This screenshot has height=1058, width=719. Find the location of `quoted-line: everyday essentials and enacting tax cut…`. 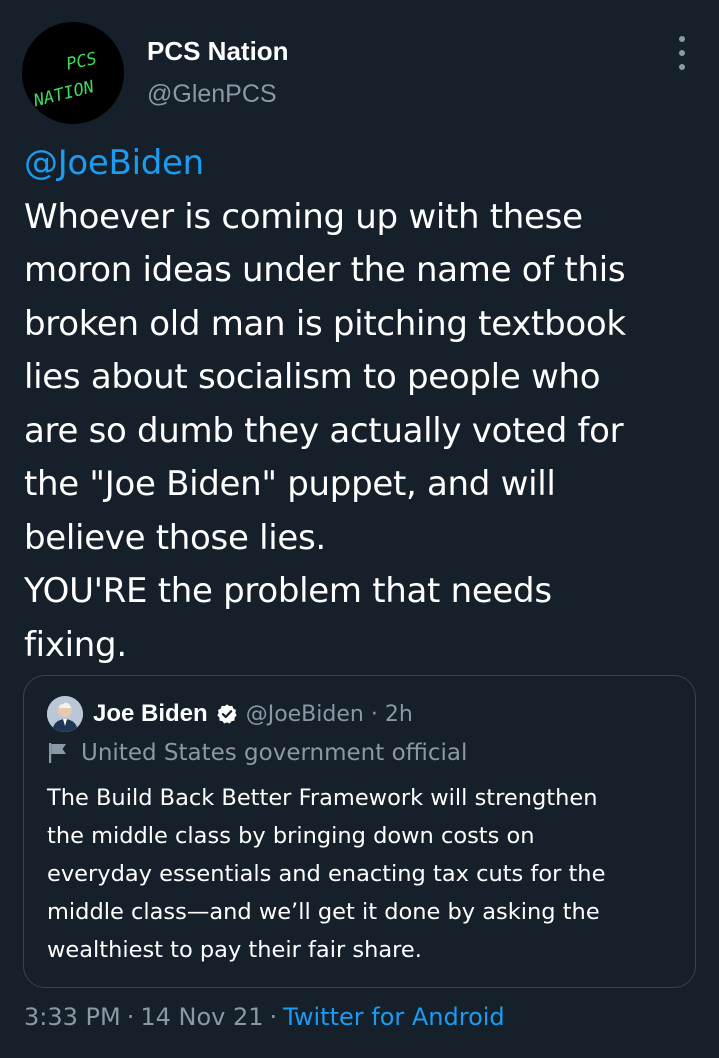

quoted-line: everyday essentials and enacting tax cut… is located at coordinates (326, 874).